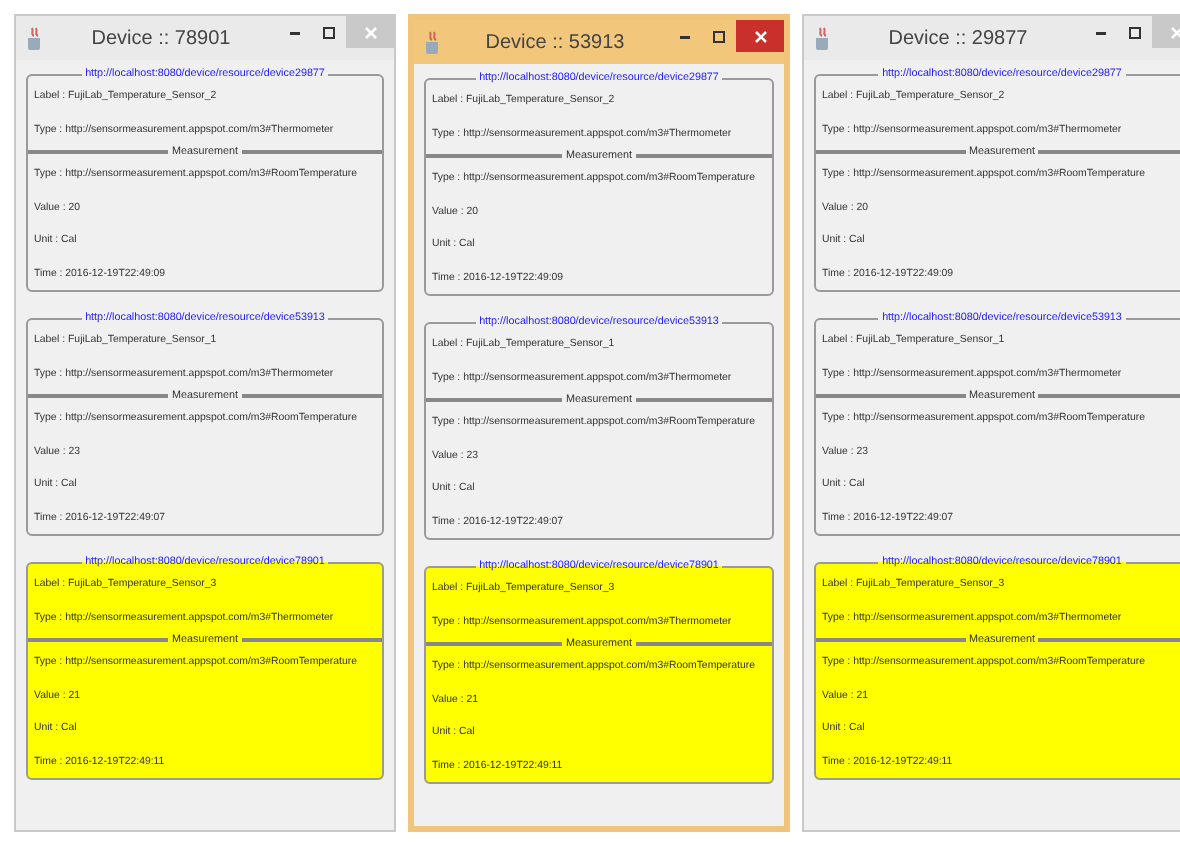 The image size is (1180, 846). I want to click on close-button, so click(760, 36).